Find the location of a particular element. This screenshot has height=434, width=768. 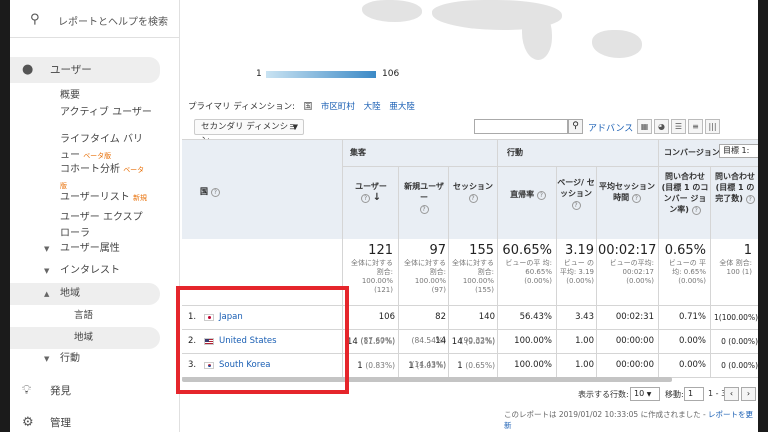

next-page-button: › is located at coordinates (748, 394).